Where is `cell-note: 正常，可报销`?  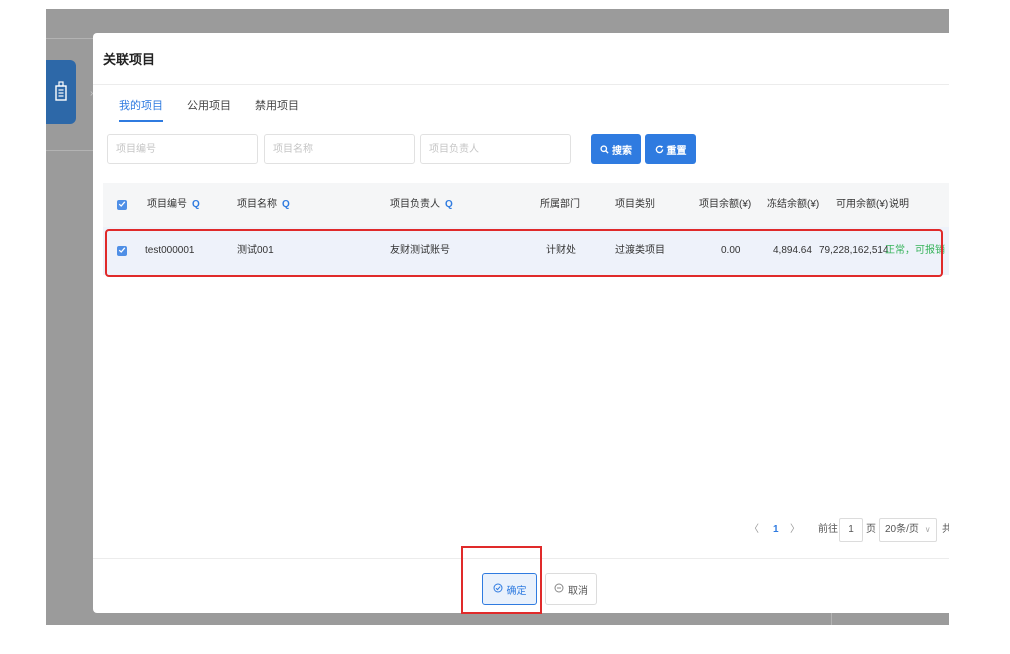 cell-note: 正常，可报销 is located at coordinates (915, 250).